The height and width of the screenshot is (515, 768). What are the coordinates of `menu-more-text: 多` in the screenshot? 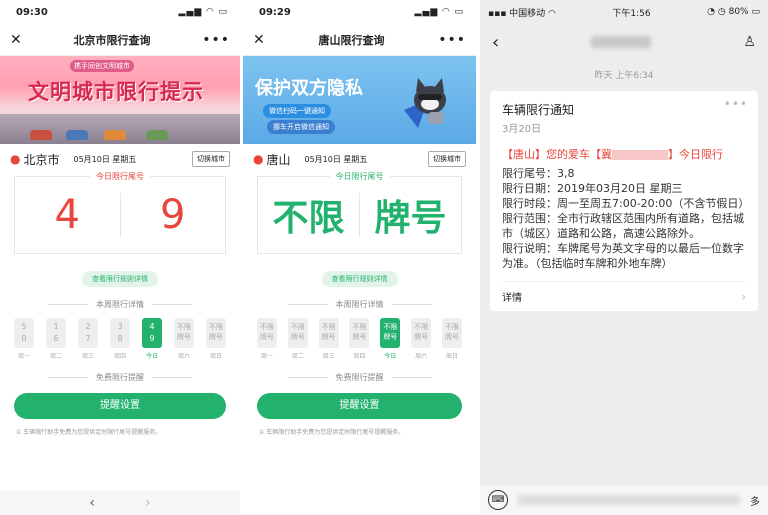 It's located at (755, 500).